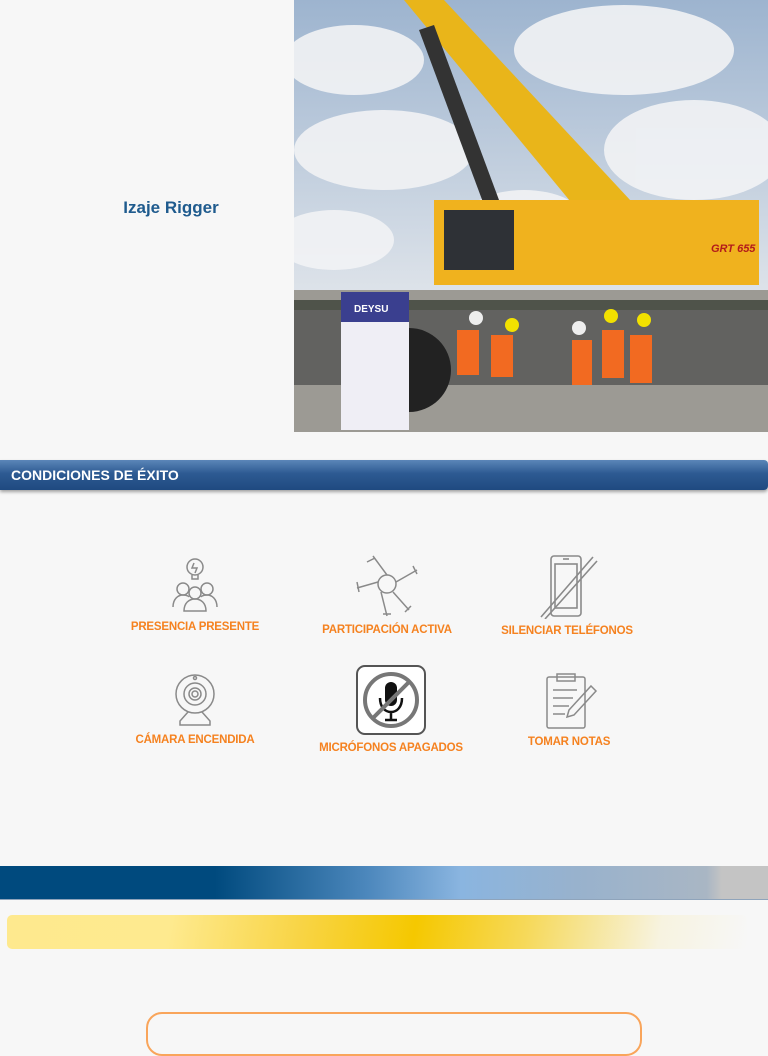 This screenshot has height=1056, width=768. I want to click on condition-microfonos: MICRÓFONOS APAGADOS, so click(391, 709).